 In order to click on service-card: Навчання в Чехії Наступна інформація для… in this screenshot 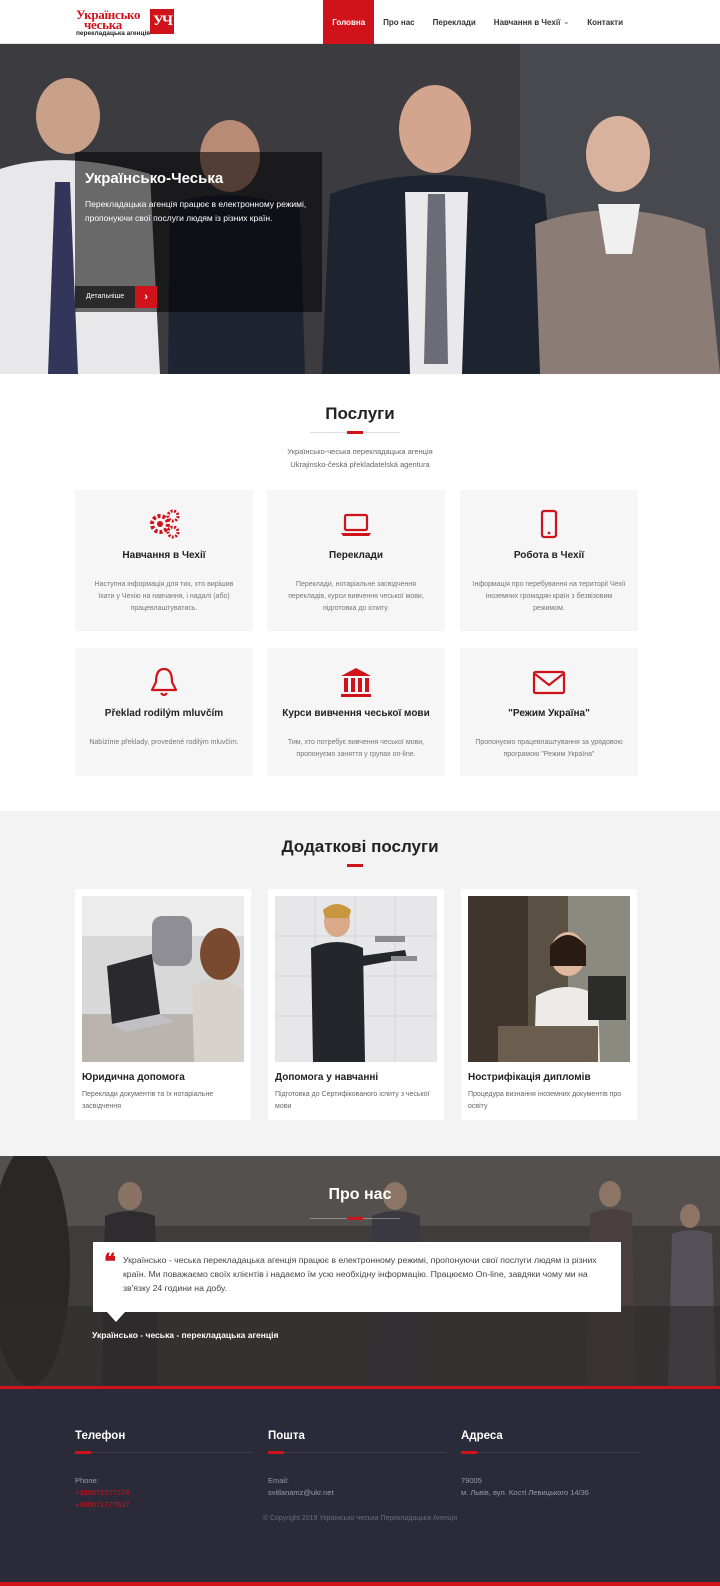, I will do `click(164, 560)`.